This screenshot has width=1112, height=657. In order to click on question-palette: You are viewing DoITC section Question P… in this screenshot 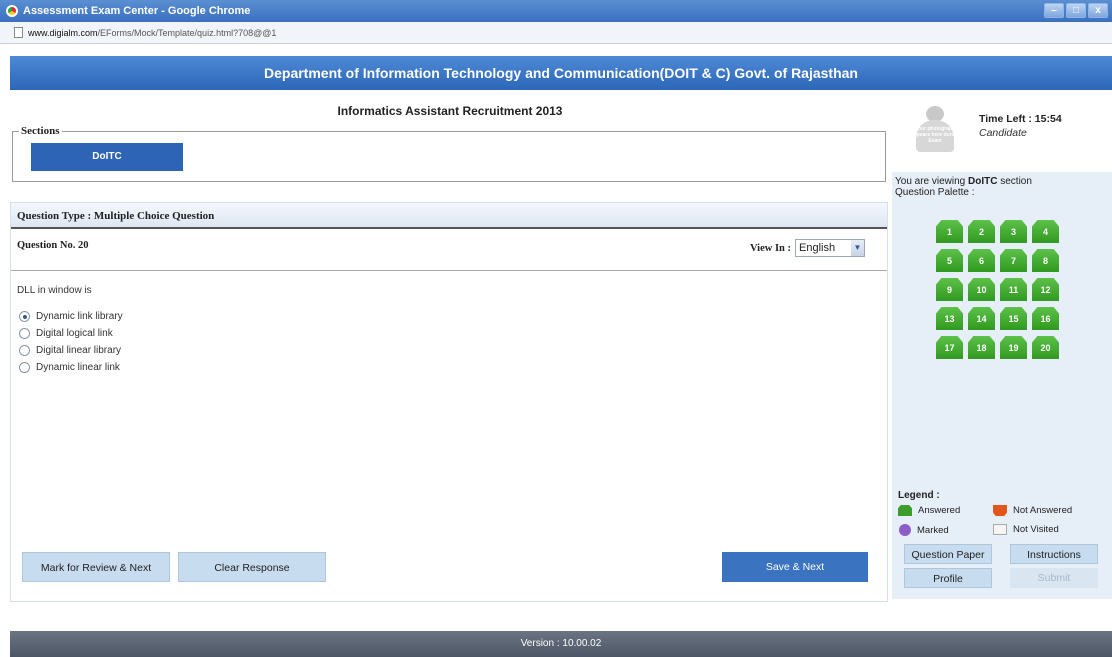, I will do `click(1002, 385)`.